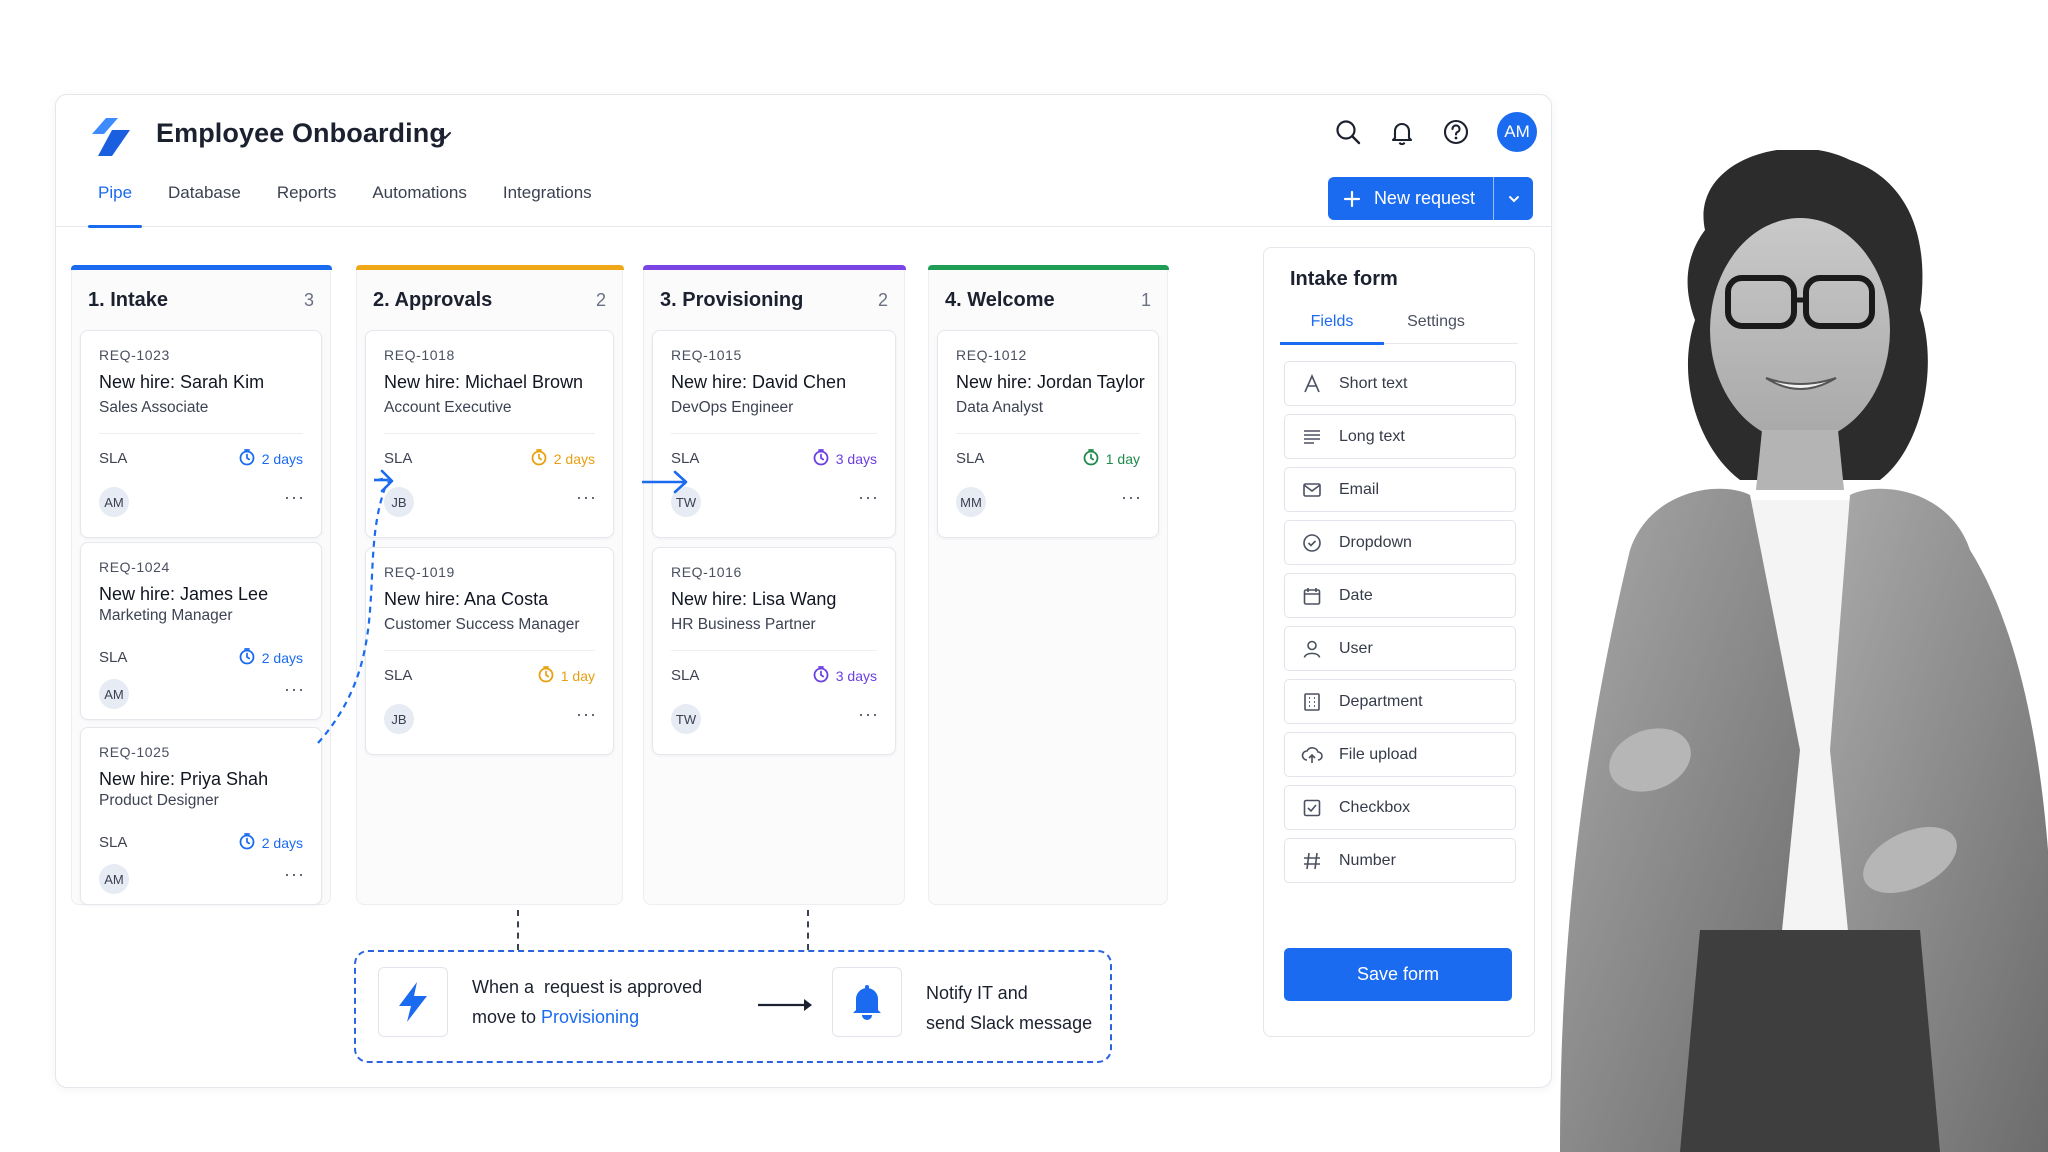  What do you see at coordinates (1398, 974) in the screenshot?
I see `save-form-button: Save form` at bounding box center [1398, 974].